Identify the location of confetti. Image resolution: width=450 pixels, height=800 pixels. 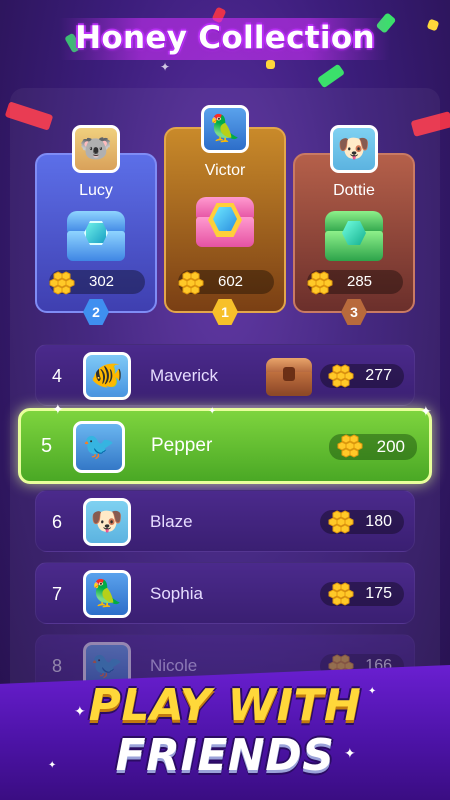
(270, 64).